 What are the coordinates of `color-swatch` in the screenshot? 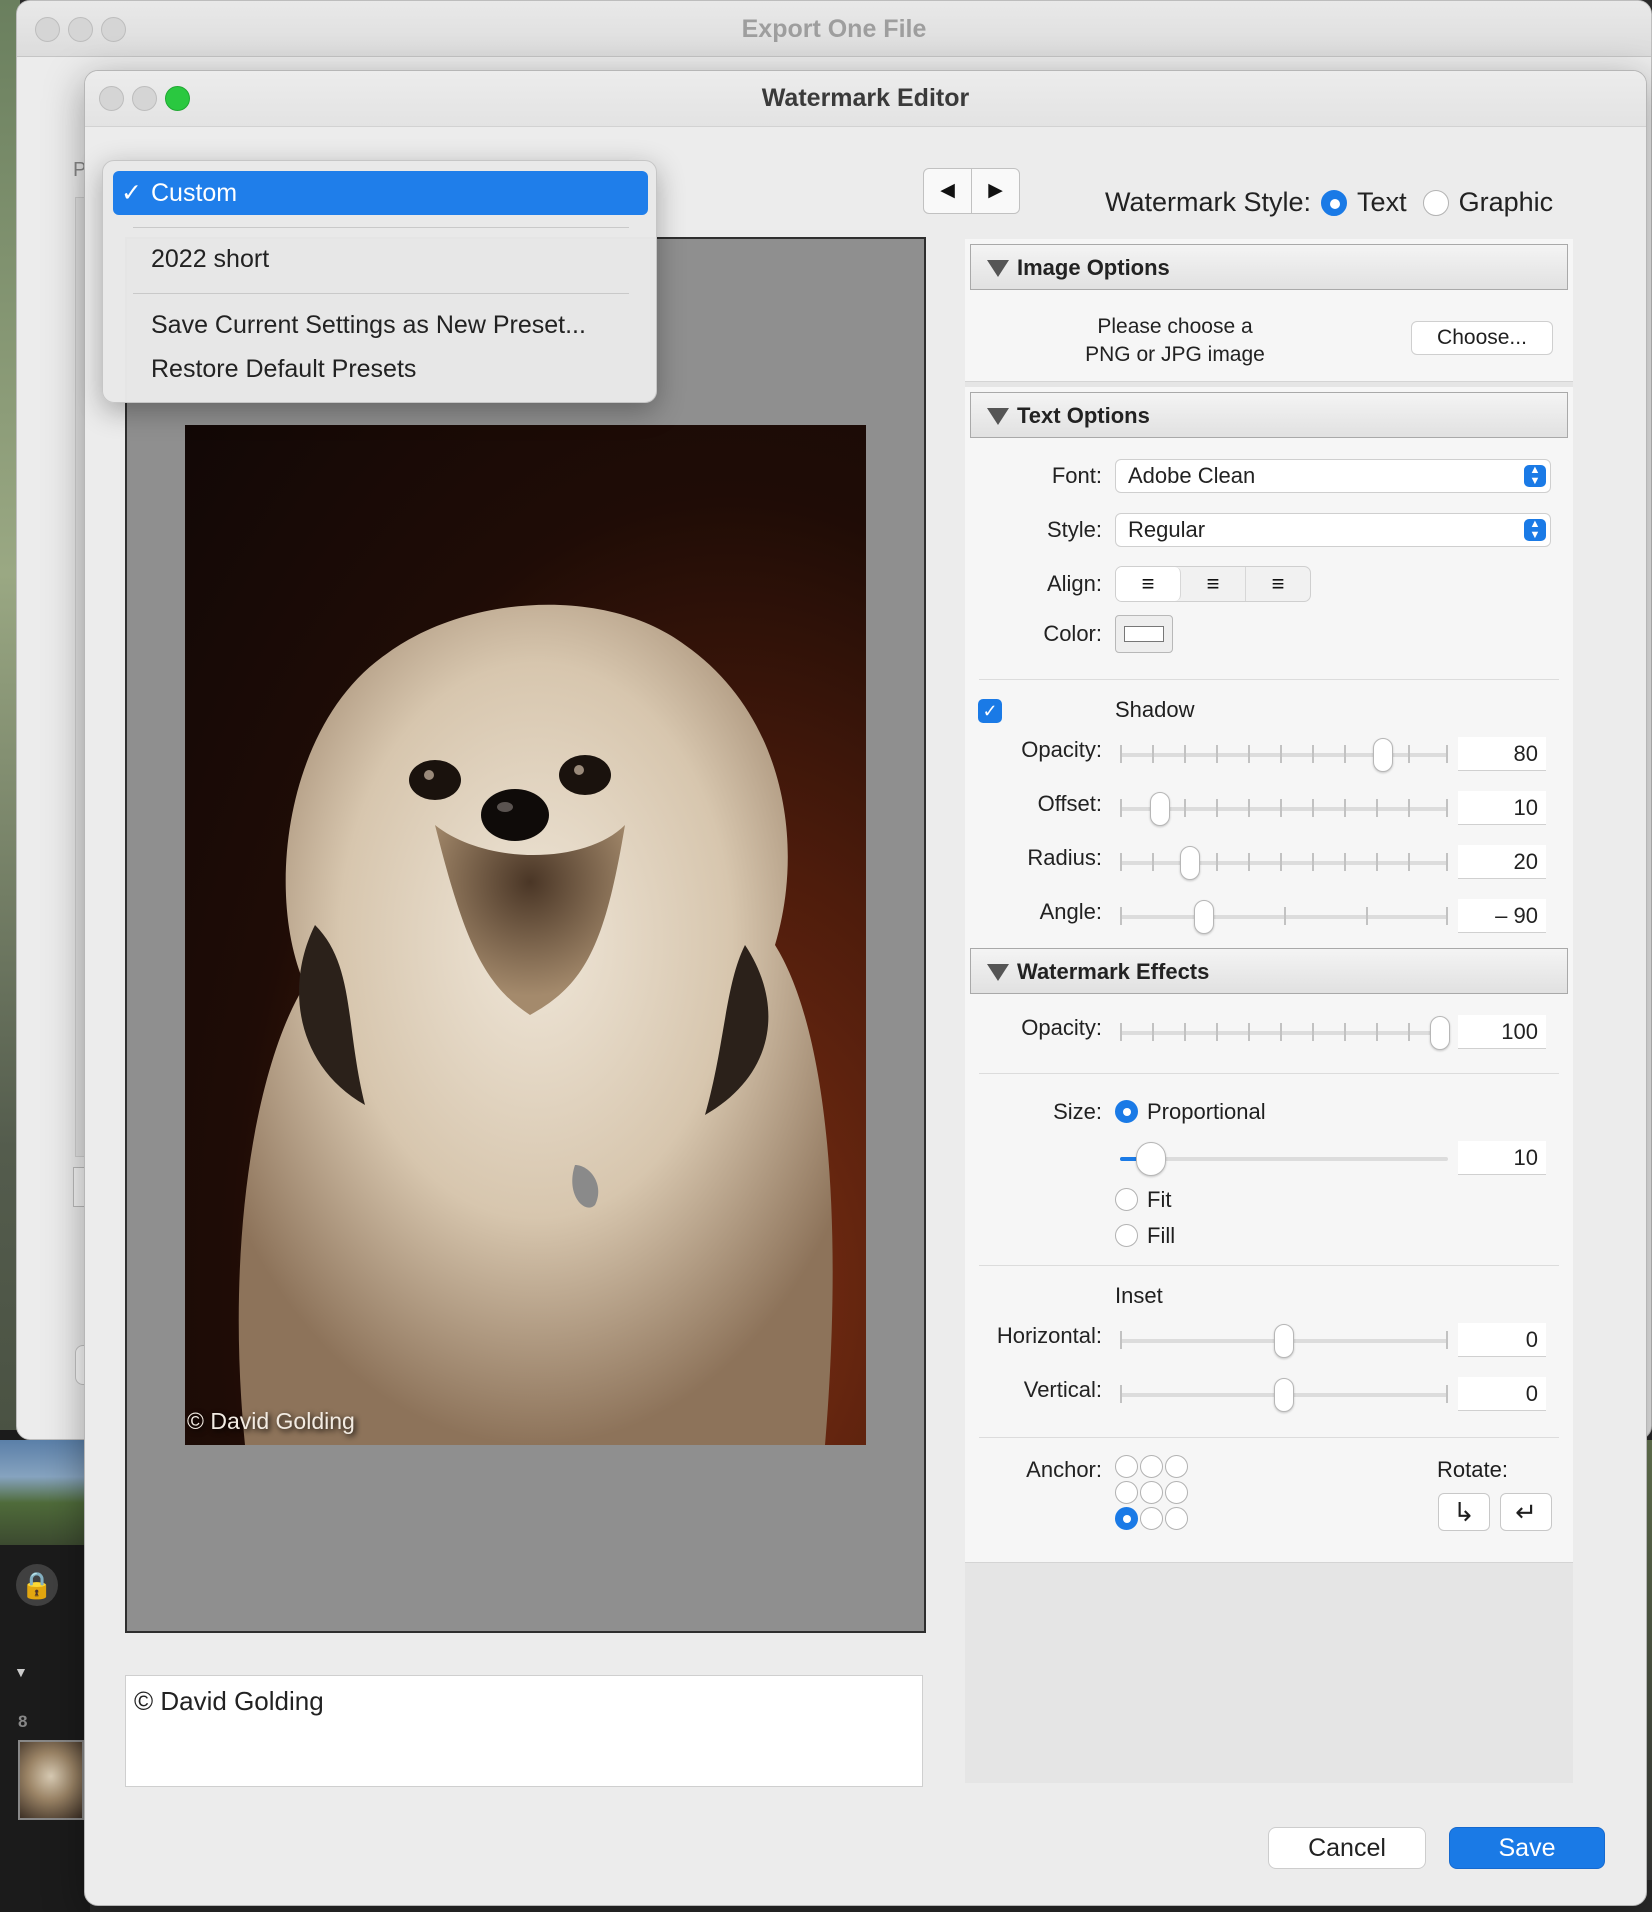 It's located at (1144, 634).